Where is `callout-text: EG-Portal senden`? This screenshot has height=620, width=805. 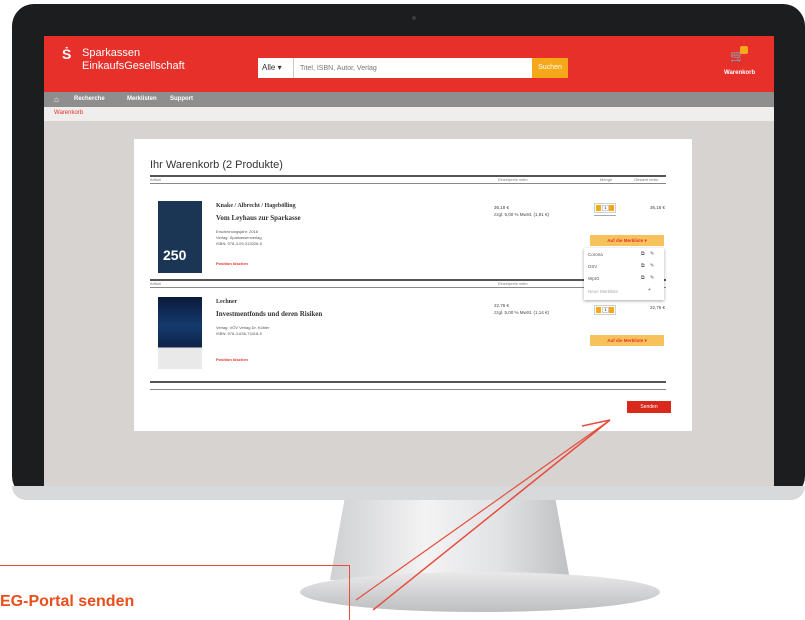
callout-text: EG-Portal senden is located at coordinates (67, 601).